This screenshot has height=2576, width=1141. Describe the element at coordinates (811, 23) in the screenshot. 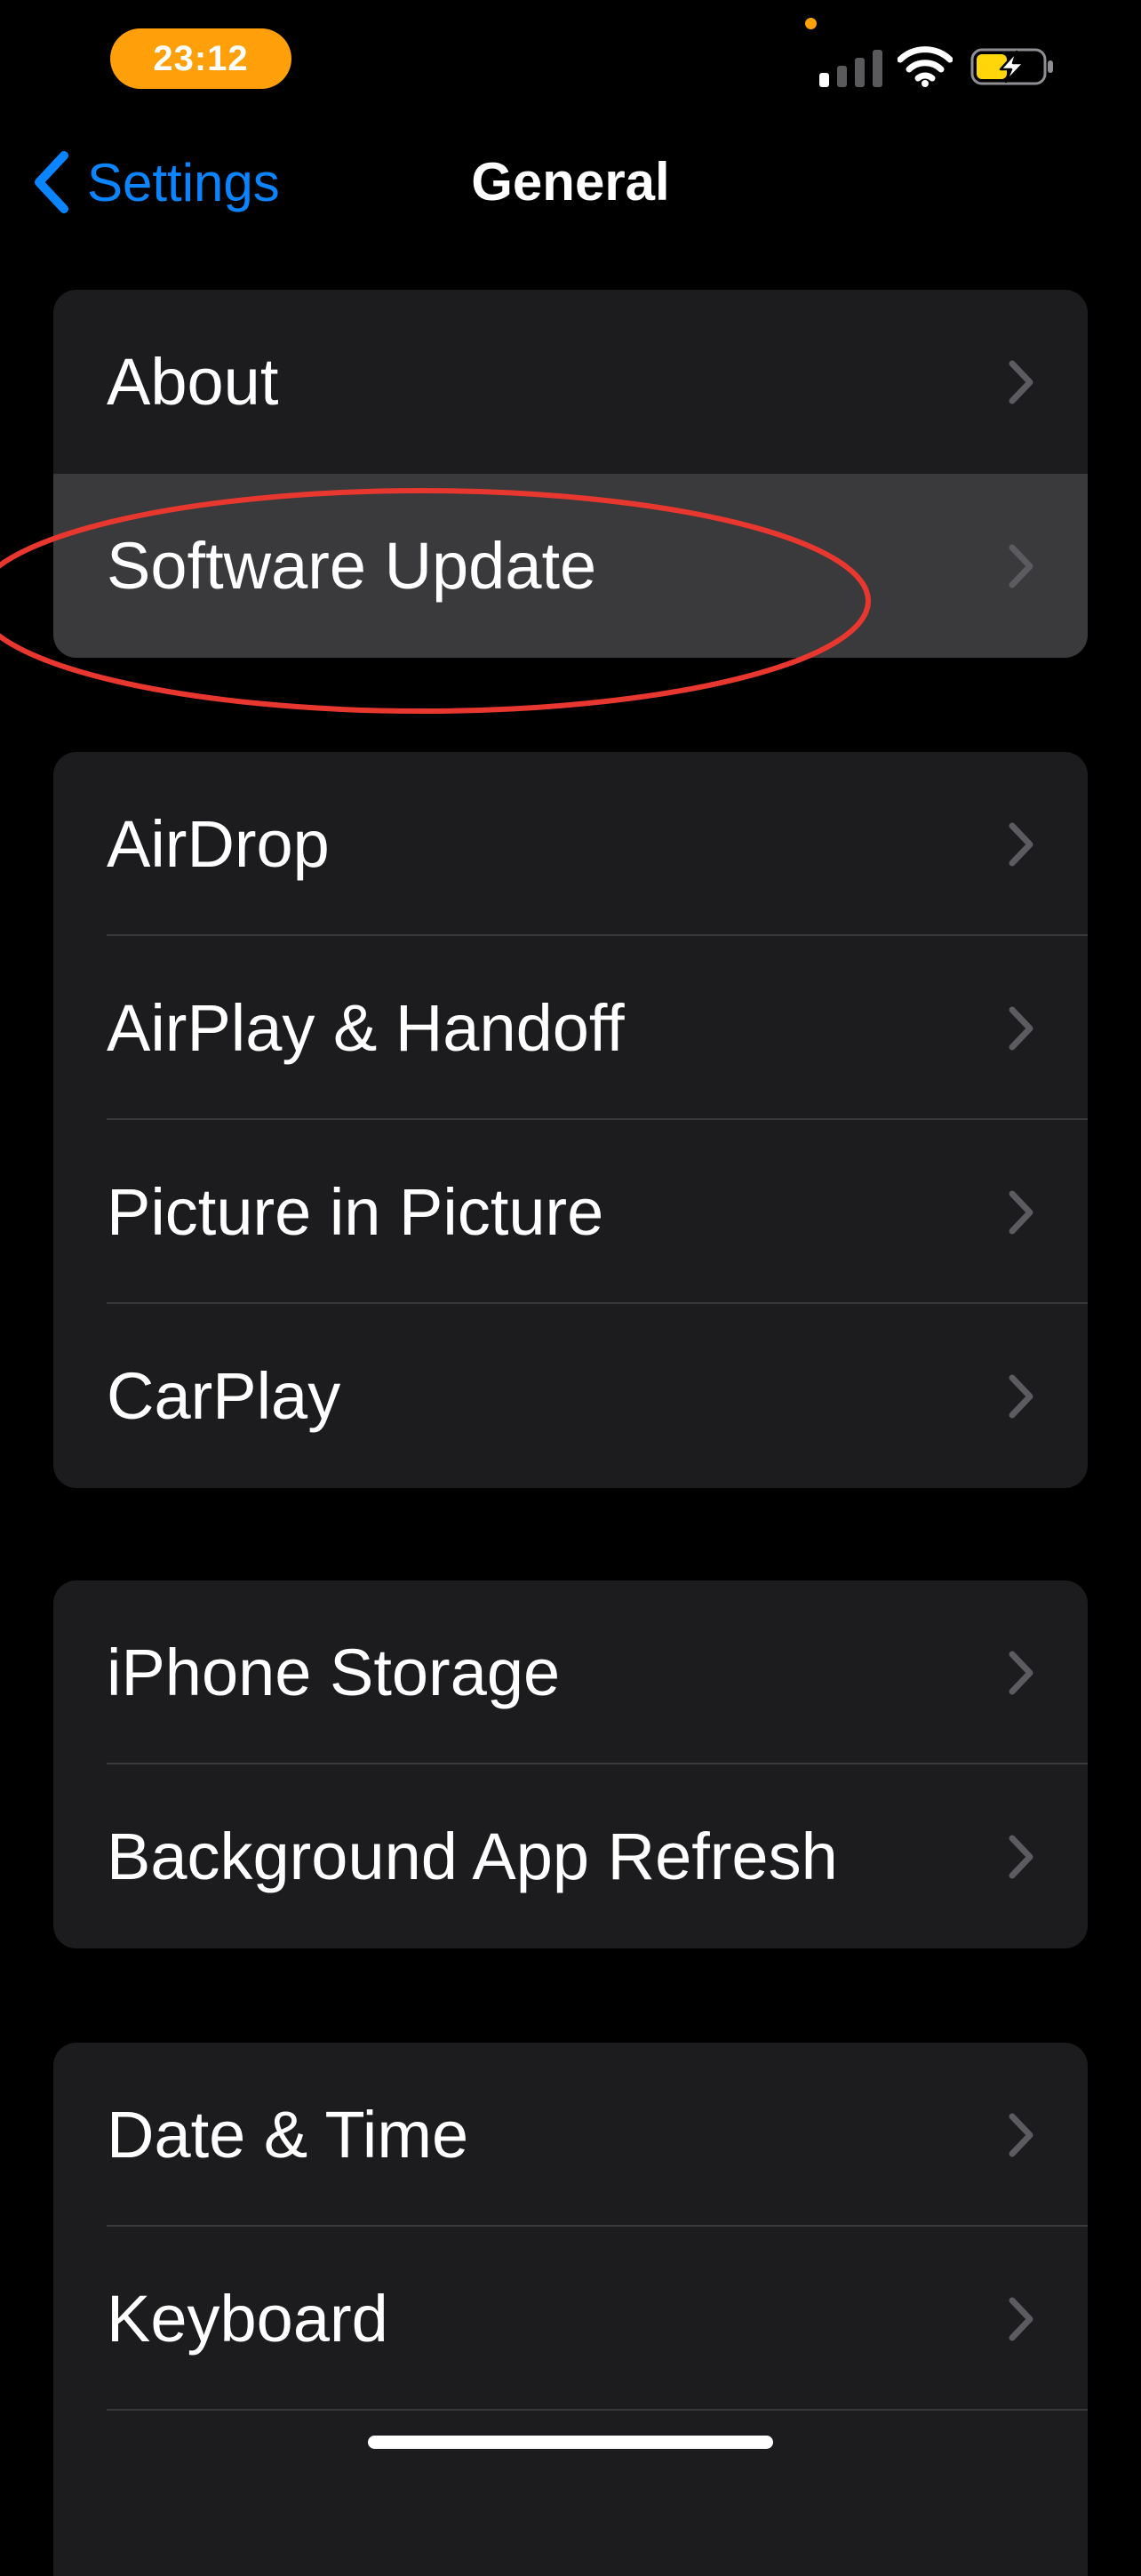

I see `privacy-indicator-dot` at that location.